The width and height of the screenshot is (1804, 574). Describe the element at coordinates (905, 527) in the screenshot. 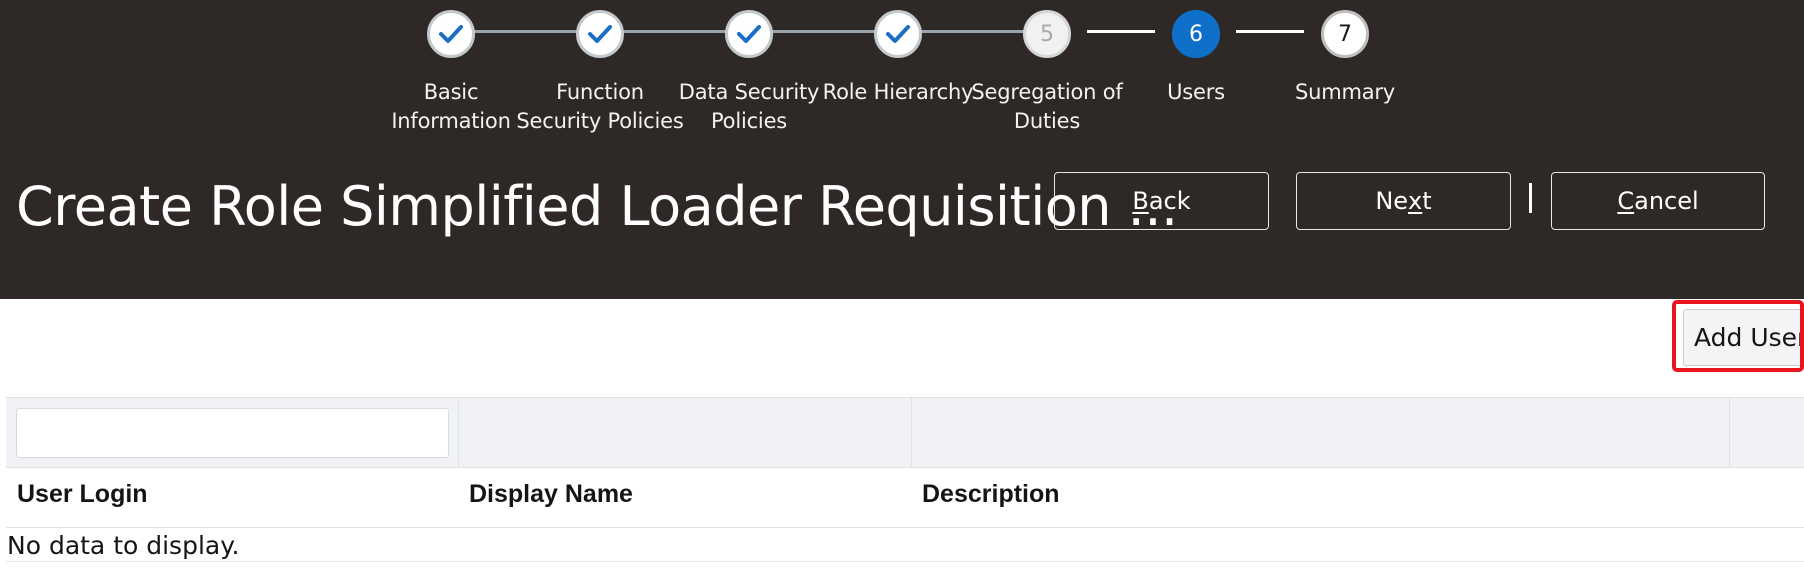

I see `table-header-divider` at that location.